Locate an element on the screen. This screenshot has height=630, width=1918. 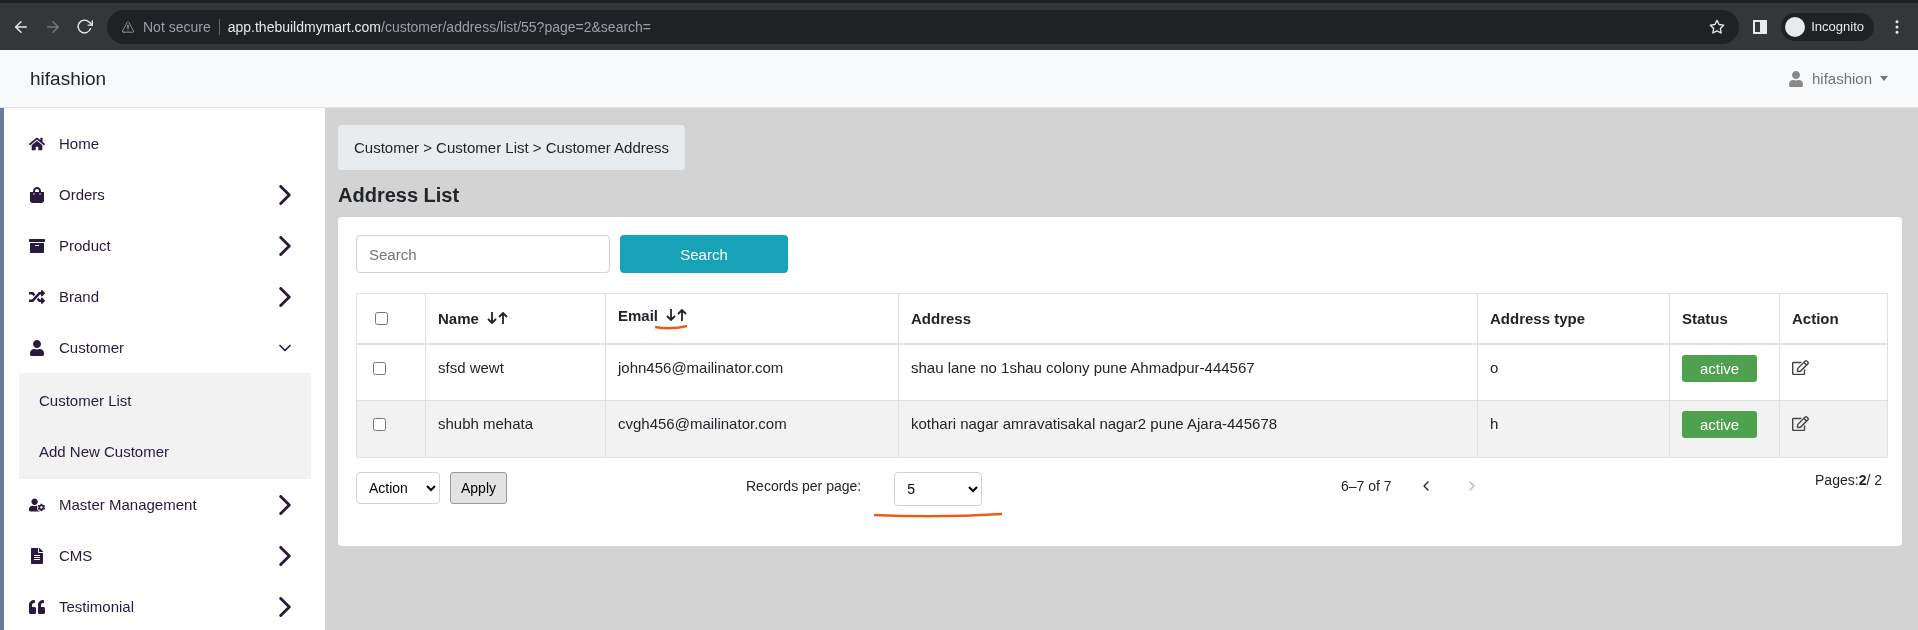
url-text: app.thebuildmymart.com/customer/address/list/55?page=2&search= is located at coordinates (439, 26).